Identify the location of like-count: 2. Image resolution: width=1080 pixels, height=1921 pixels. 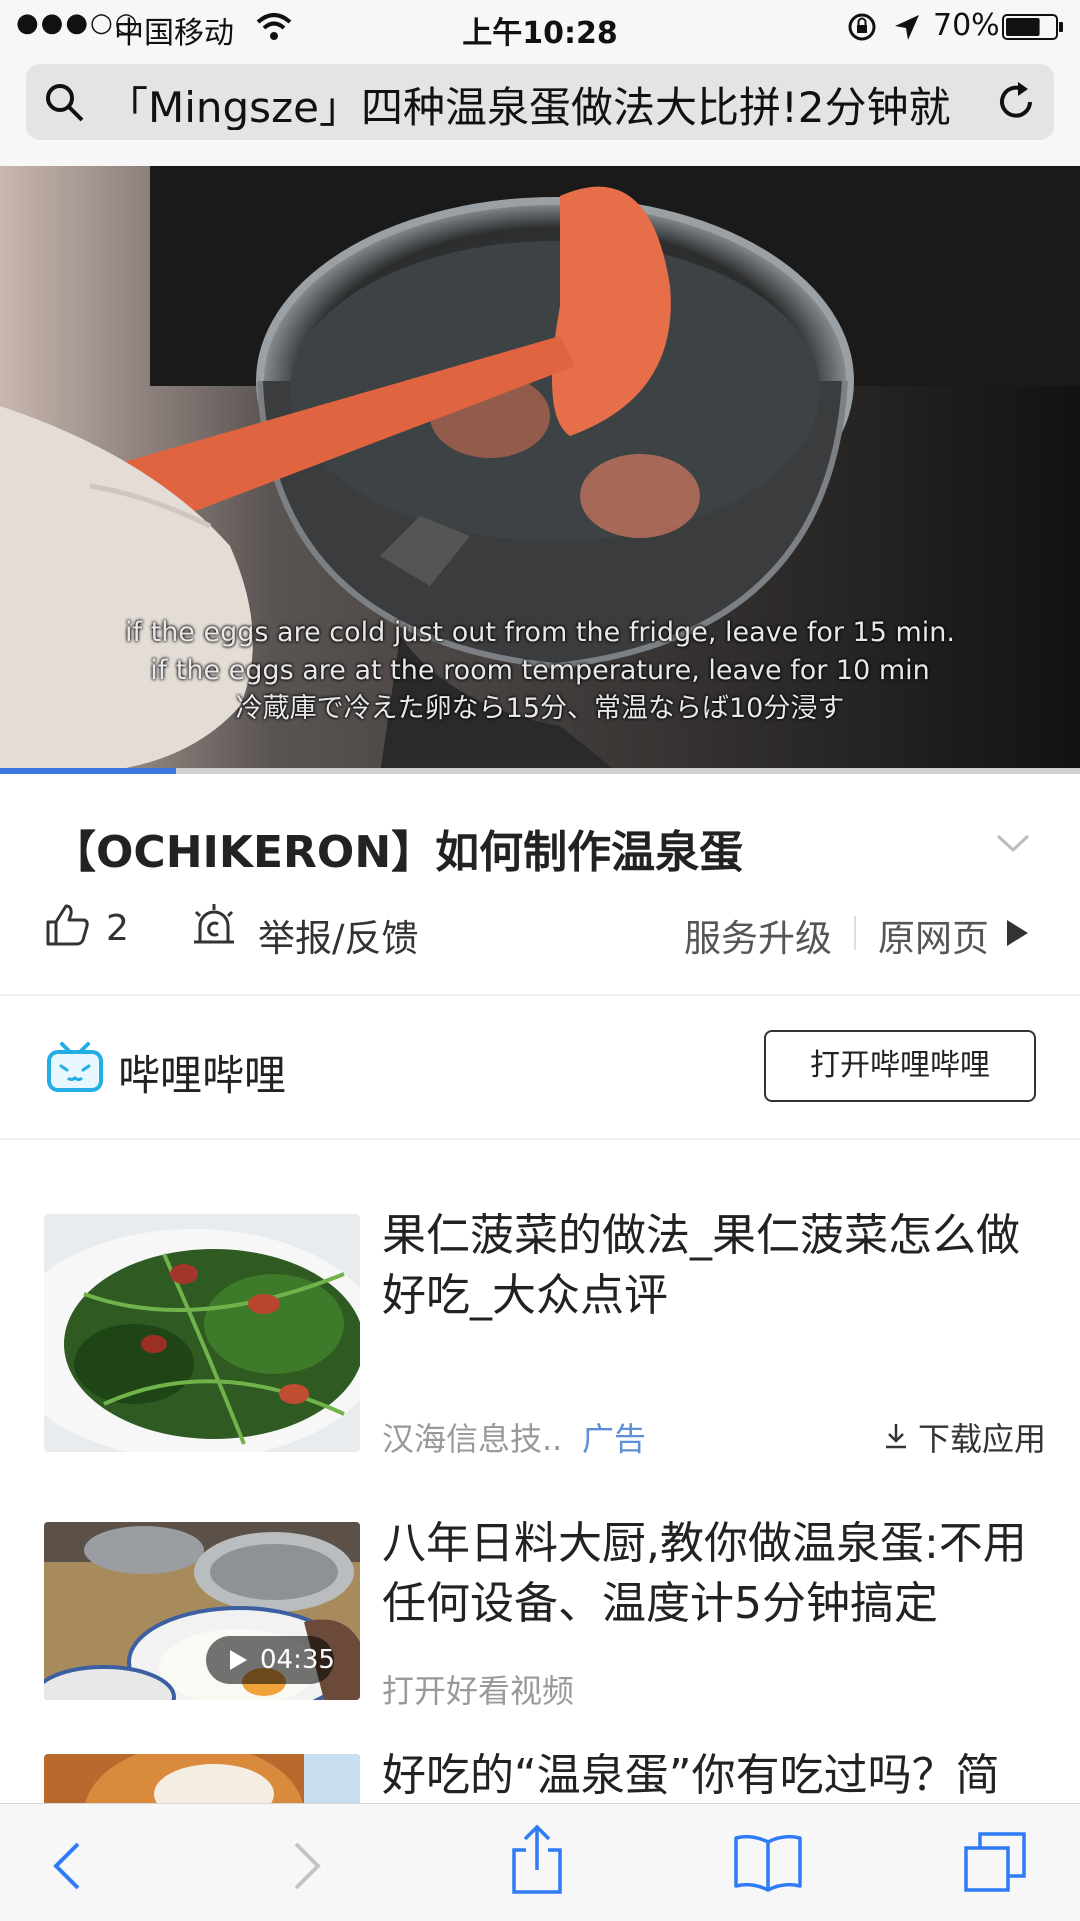
(117, 928).